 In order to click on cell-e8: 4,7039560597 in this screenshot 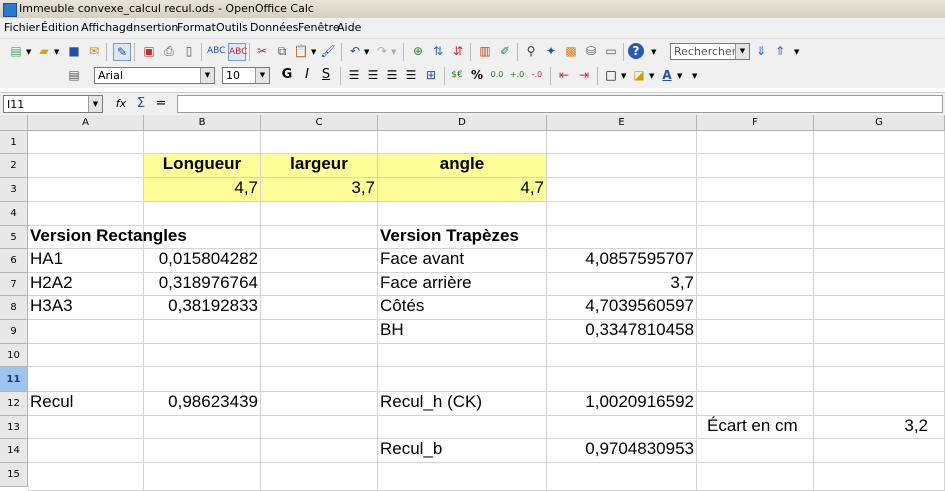, I will do `click(622, 308)`.